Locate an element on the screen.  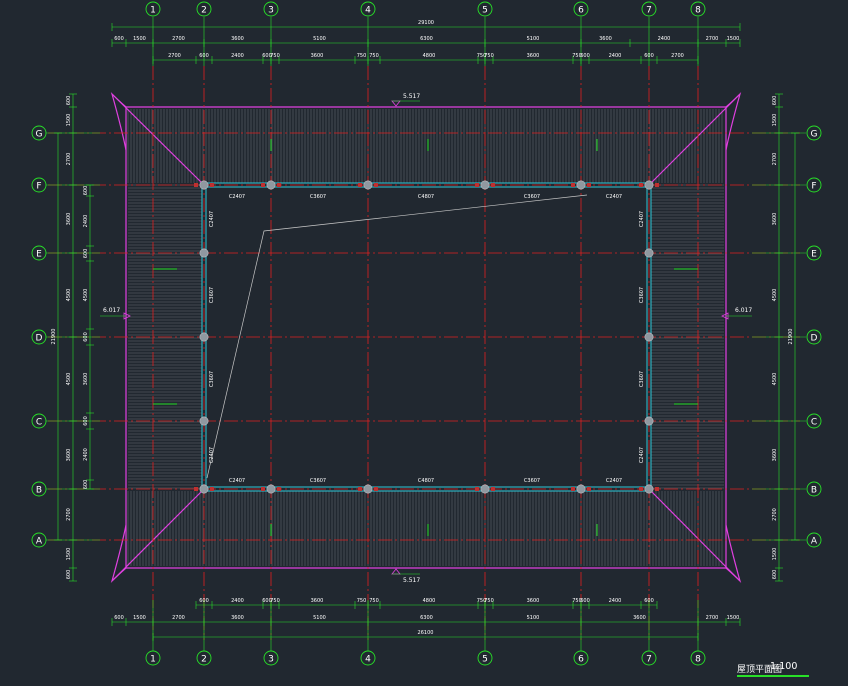
dim-left-outer-label: 600 is located at coordinates (69, 575).